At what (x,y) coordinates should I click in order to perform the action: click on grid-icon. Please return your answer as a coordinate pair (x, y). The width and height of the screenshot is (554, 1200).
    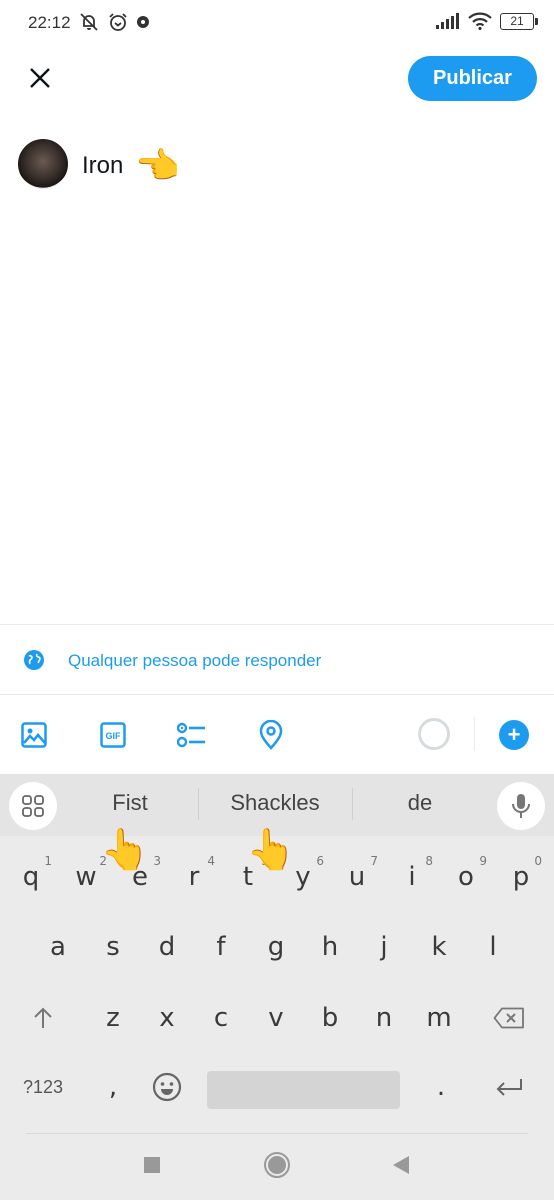
    Looking at the image, I should click on (33, 806).